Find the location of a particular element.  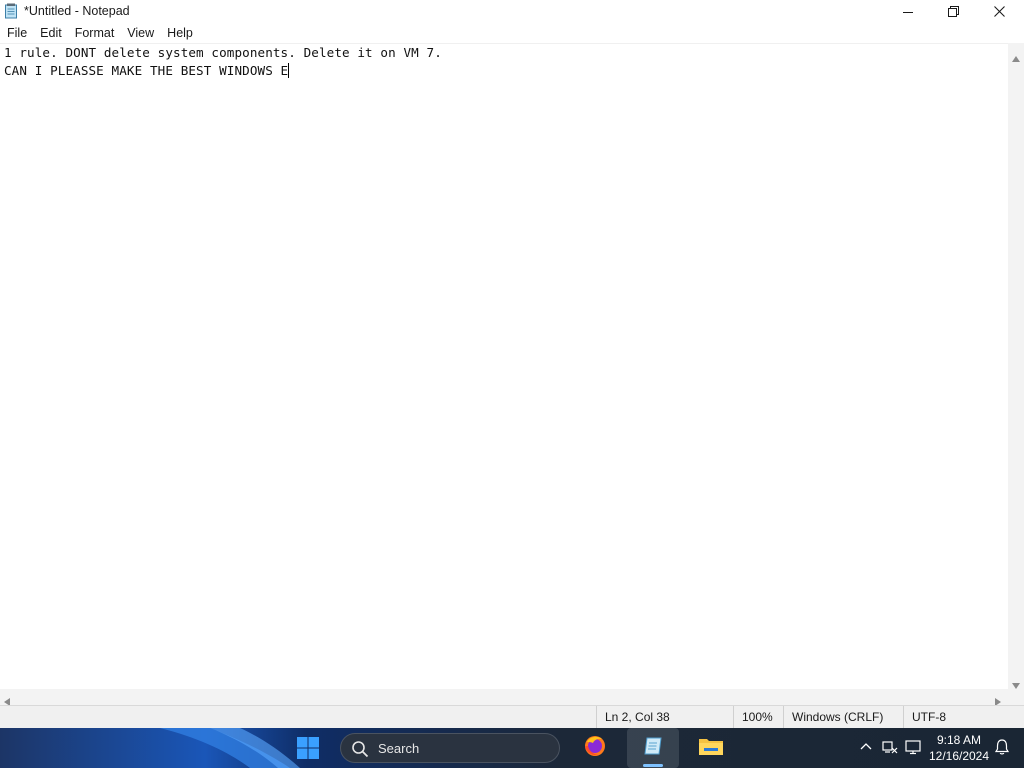

menu-help: Help is located at coordinates (179, 33).